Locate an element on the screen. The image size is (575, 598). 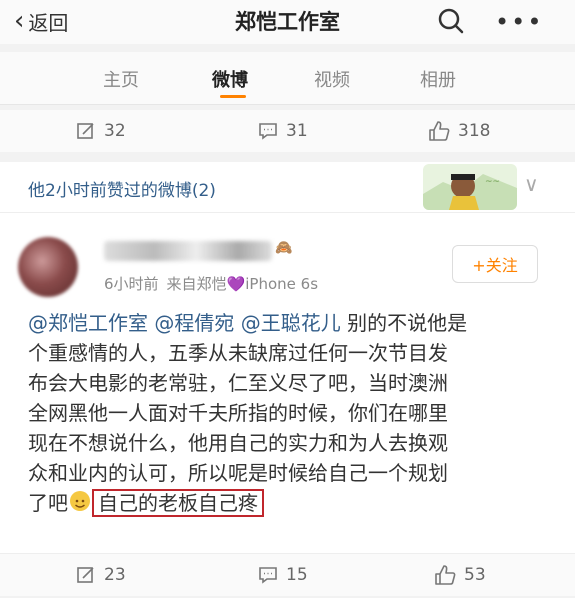
emoji-icon: 🙈 is located at coordinates (284, 248).